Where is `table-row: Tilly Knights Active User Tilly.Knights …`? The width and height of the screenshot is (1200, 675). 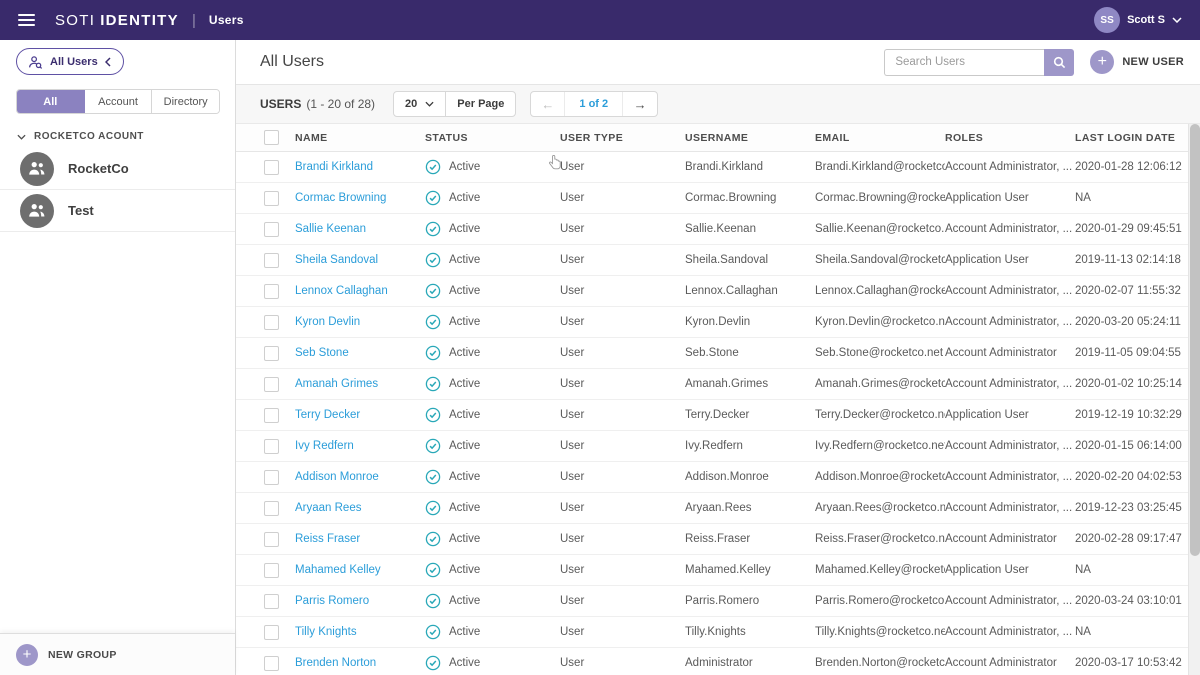
table-row: Tilly Knights Active User Tilly.Knights … is located at coordinates (712, 632).